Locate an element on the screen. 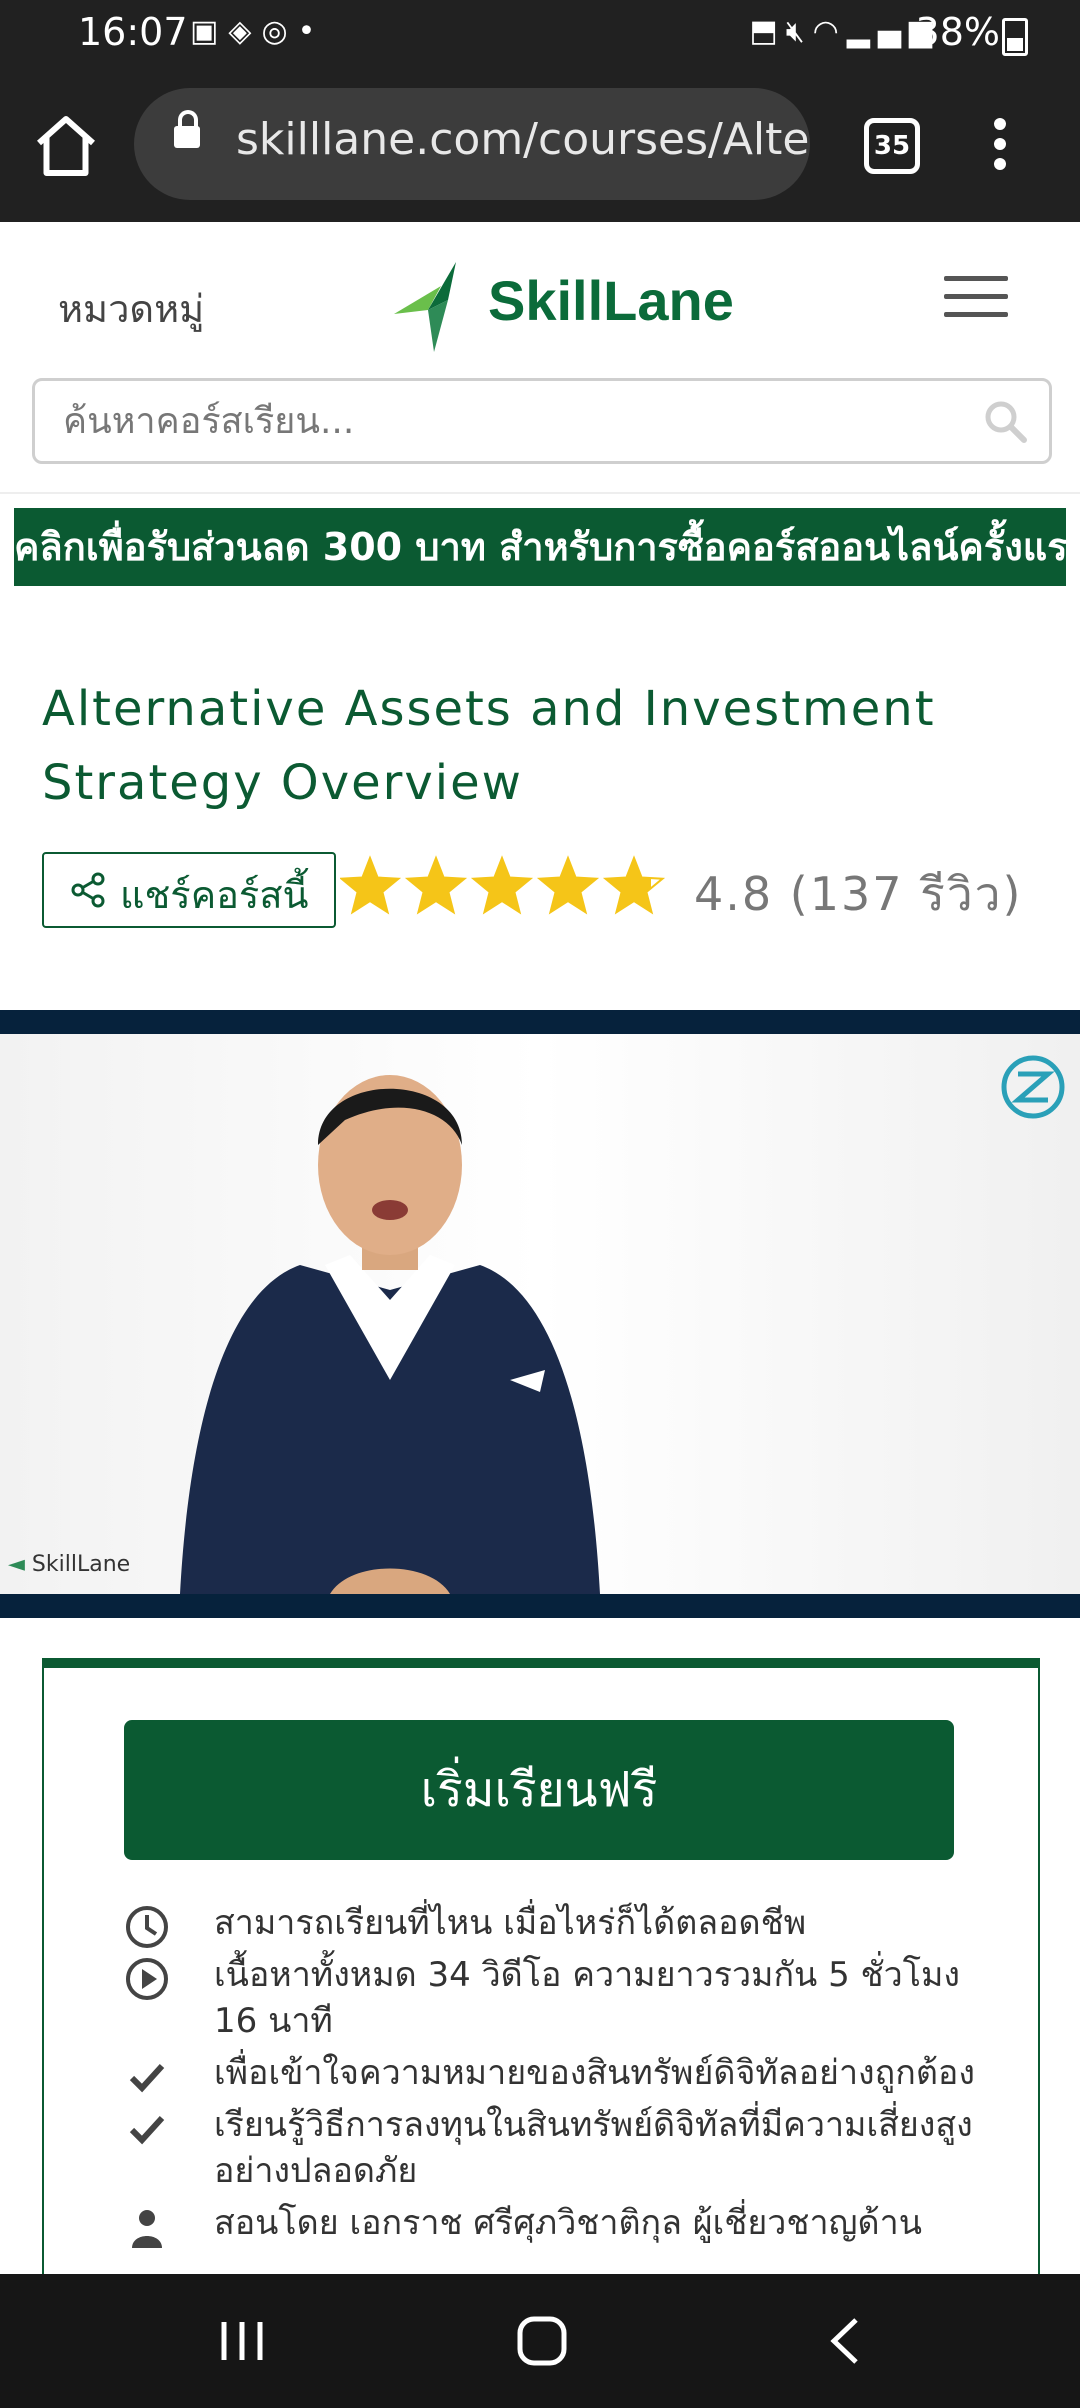  skilllane-logo: SkillLane is located at coordinates (560, 301).